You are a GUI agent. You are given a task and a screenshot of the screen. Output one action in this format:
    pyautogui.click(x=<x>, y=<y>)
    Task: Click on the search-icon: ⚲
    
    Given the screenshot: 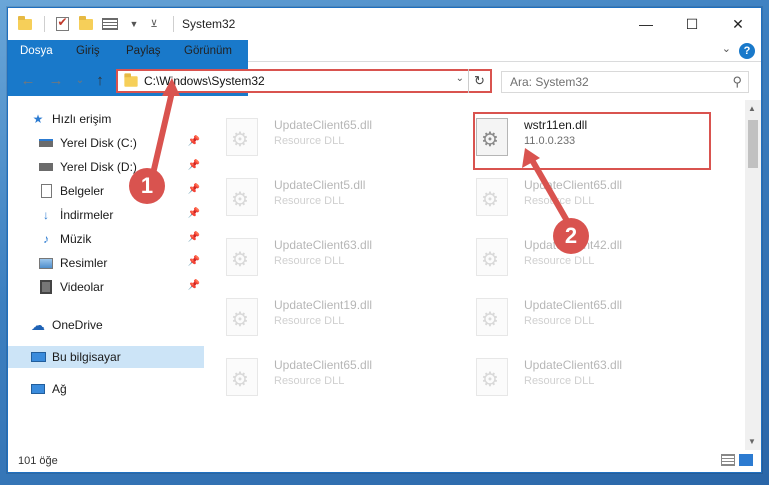 What is the action you would take?
    pyautogui.click(x=737, y=82)
    